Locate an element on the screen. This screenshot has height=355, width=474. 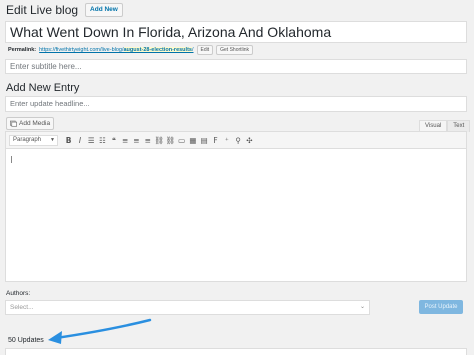
align-left-icon: ≡ is located at coordinates (124, 140).